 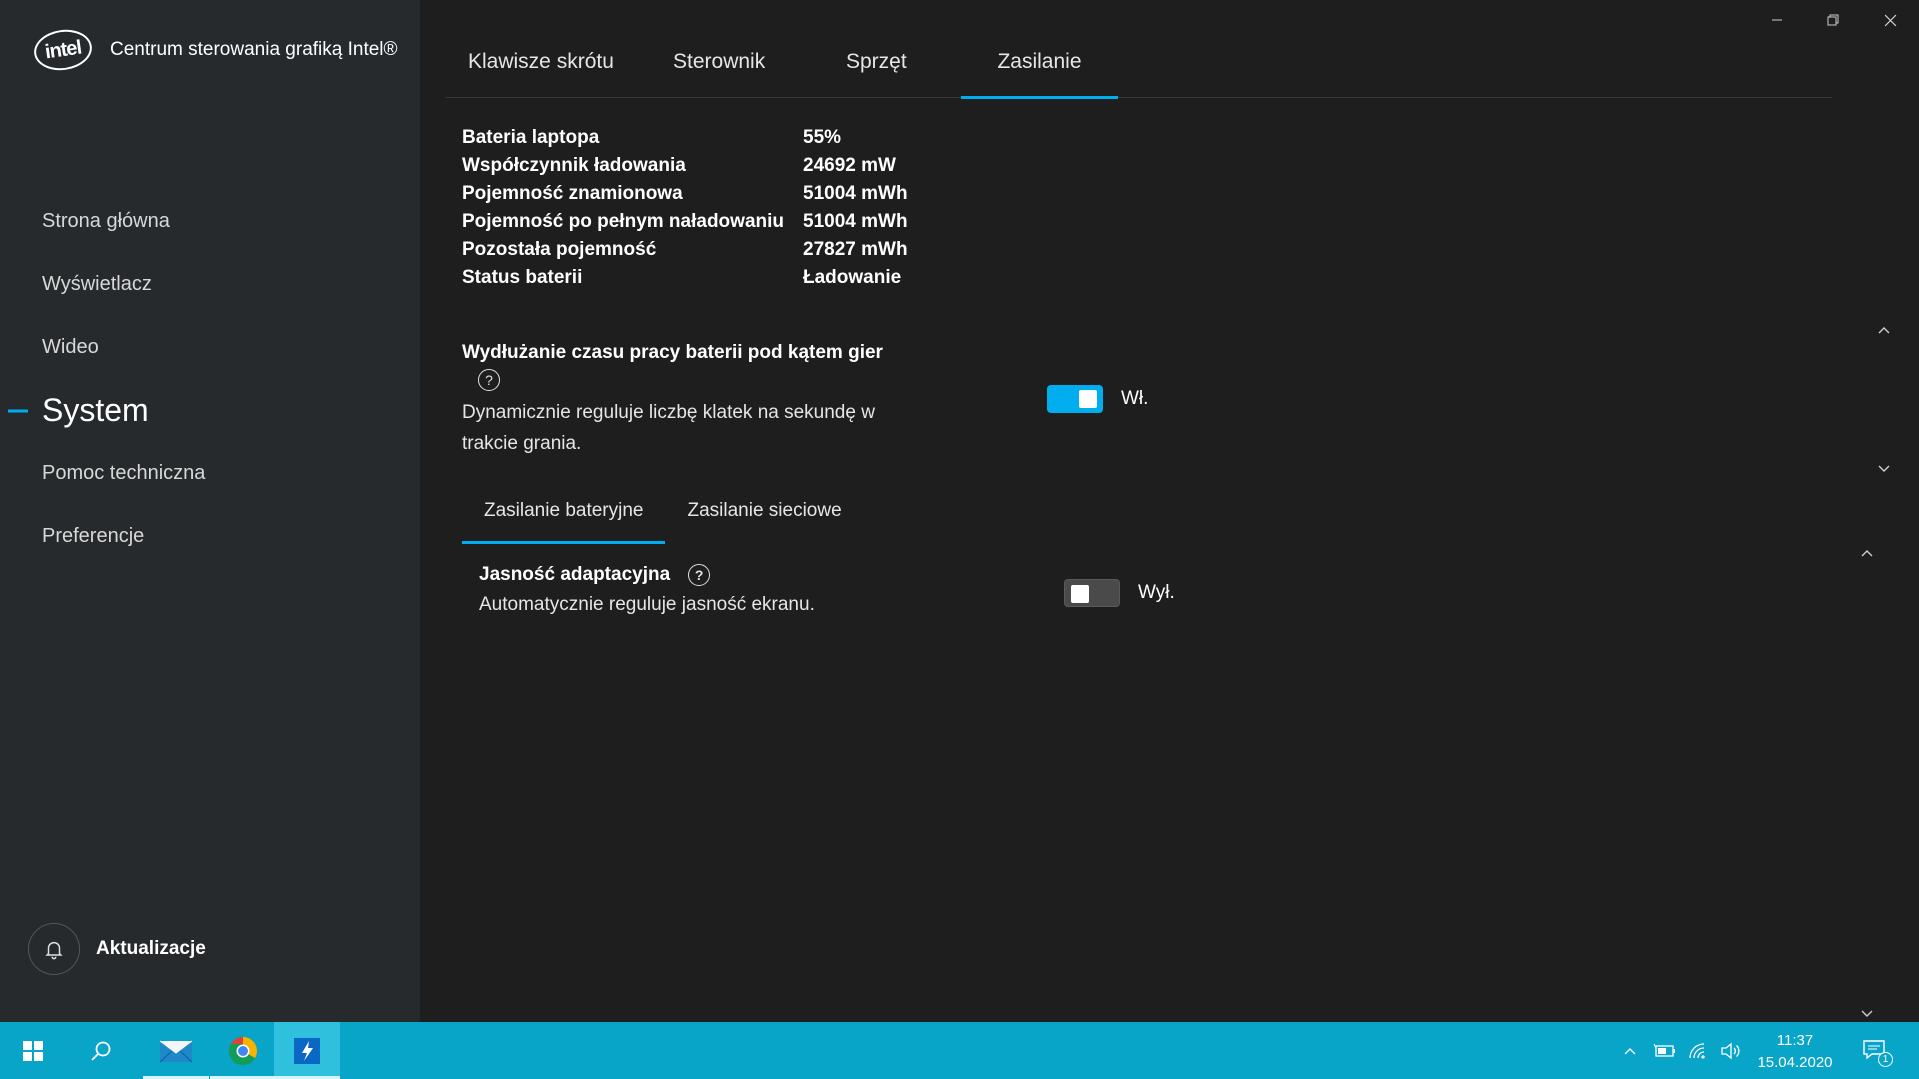 What do you see at coordinates (1135, 398) in the screenshot?
I see `game-battery-toggle-label: Wł.` at bounding box center [1135, 398].